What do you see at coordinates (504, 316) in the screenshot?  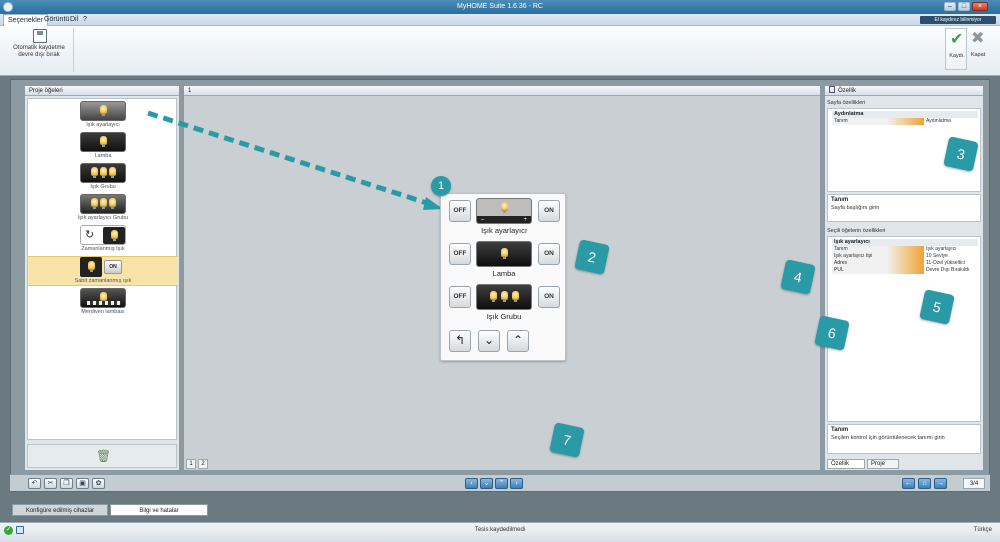 I see `control-label: Işık Grubu` at bounding box center [504, 316].